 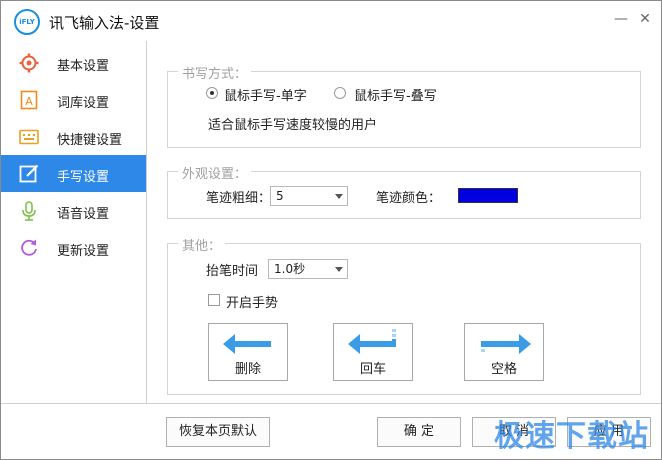 What do you see at coordinates (83, 214) in the screenshot?
I see `sidebar-item-label: 语音设置` at bounding box center [83, 214].